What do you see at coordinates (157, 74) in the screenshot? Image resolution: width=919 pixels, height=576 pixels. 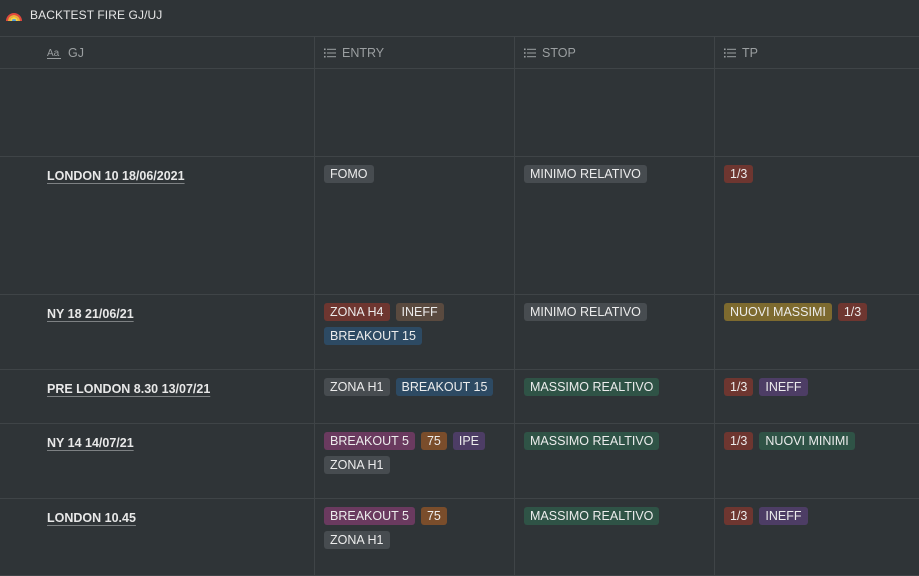 I see `cell-gj` at bounding box center [157, 74].